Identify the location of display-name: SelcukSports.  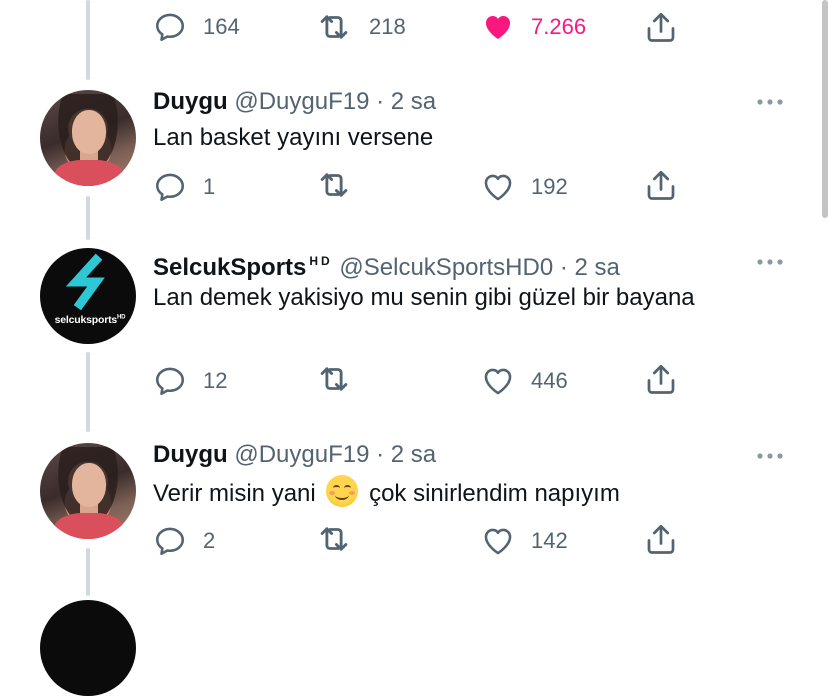
(229, 267).